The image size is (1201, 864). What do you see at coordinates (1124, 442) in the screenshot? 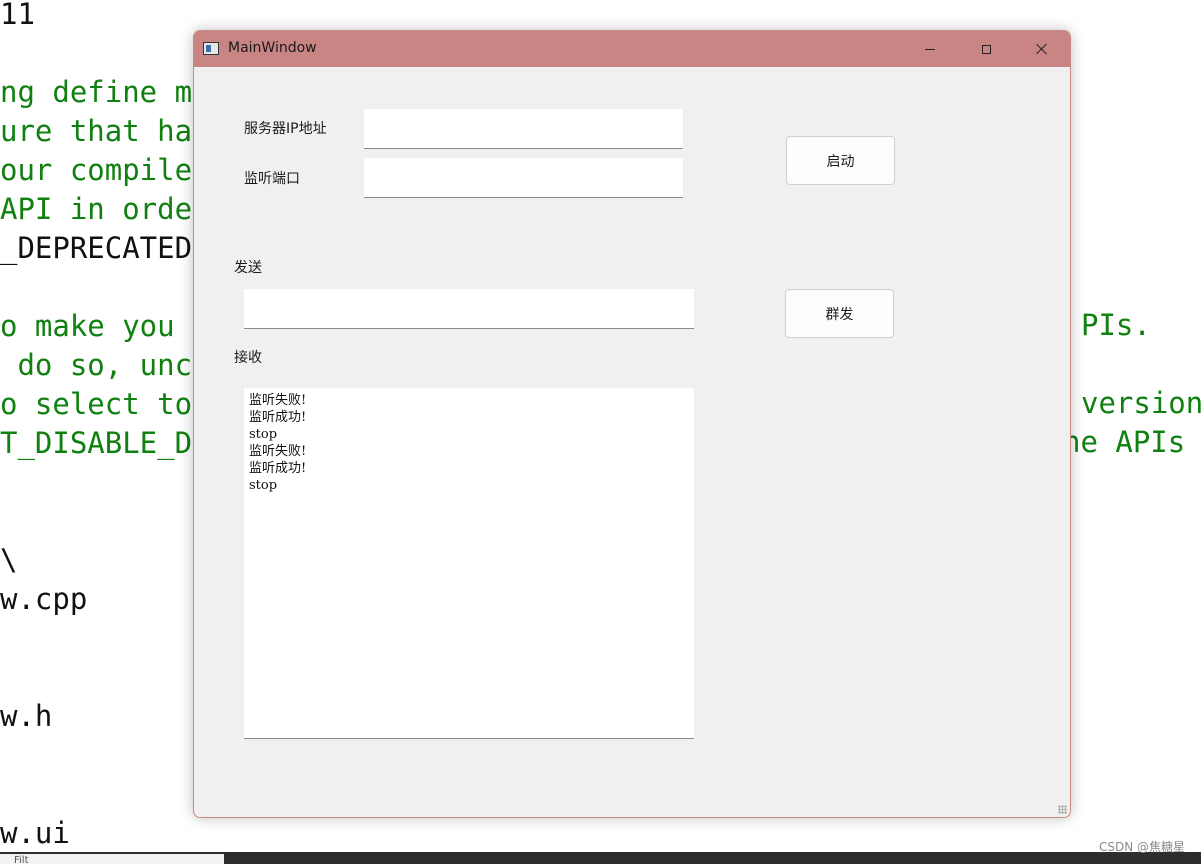
I see `code-fragment-right: he APIs` at bounding box center [1124, 442].